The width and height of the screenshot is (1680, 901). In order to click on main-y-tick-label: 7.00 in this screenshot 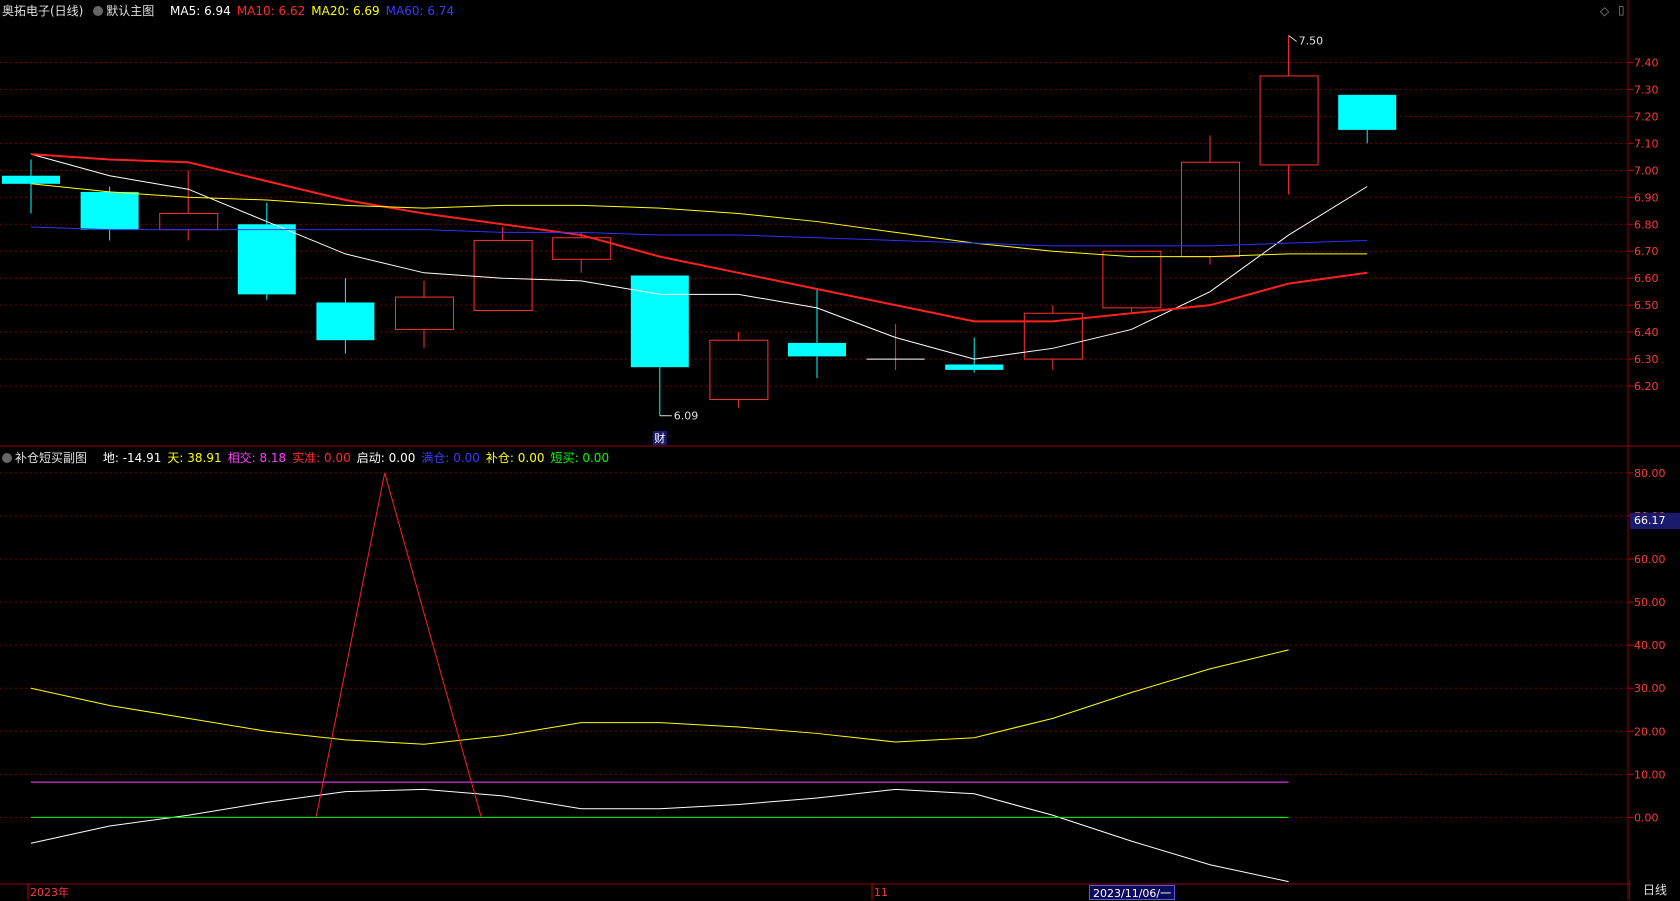, I will do `click(1646, 170)`.